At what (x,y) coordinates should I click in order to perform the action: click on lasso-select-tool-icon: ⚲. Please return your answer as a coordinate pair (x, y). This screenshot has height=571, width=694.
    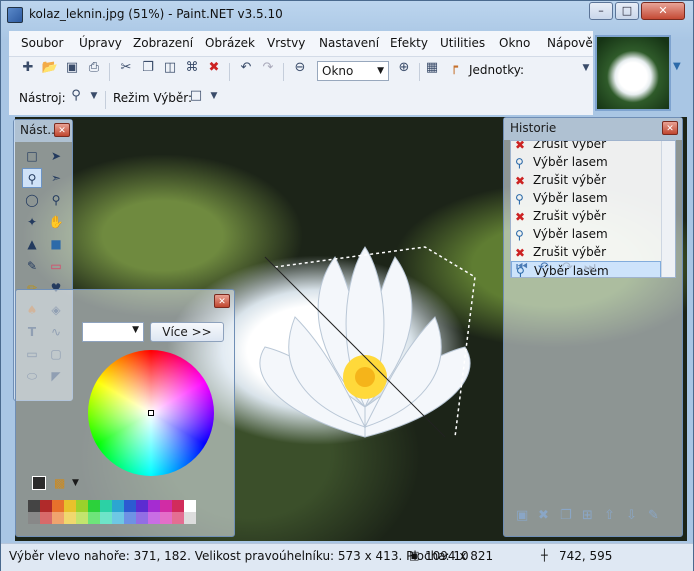
    Looking at the image, I should click on (32, 178).